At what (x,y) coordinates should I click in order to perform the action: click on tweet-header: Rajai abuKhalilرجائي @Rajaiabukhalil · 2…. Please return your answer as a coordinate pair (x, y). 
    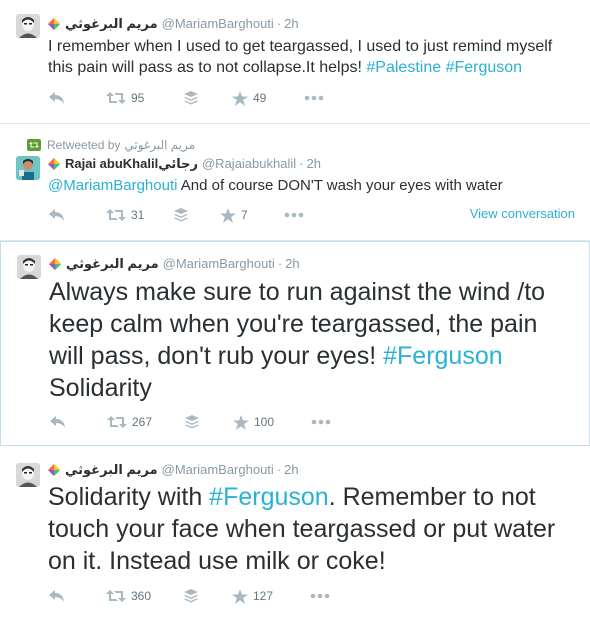
    Looking at the image, I should click on (184, 164).